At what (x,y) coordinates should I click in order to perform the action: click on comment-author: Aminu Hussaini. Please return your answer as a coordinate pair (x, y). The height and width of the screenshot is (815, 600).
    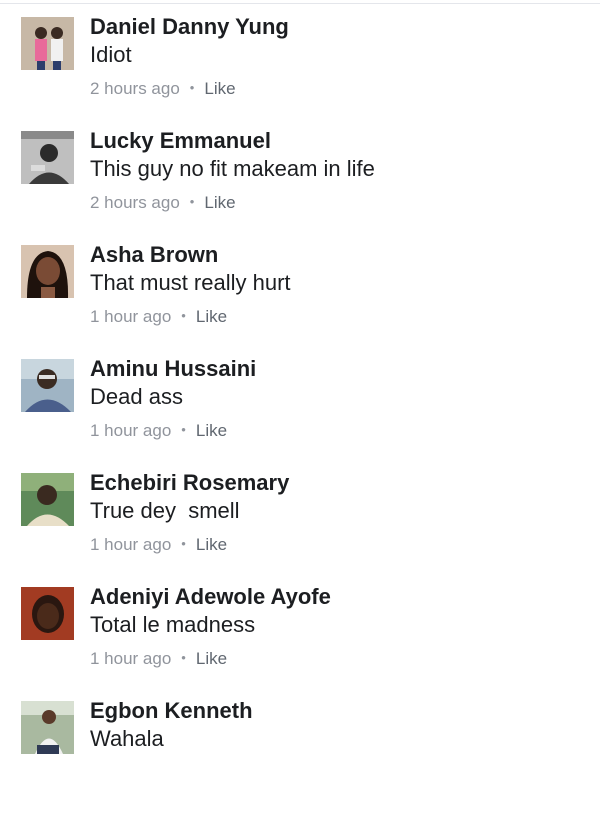
    Looking at the image, I should click on (173, 369).